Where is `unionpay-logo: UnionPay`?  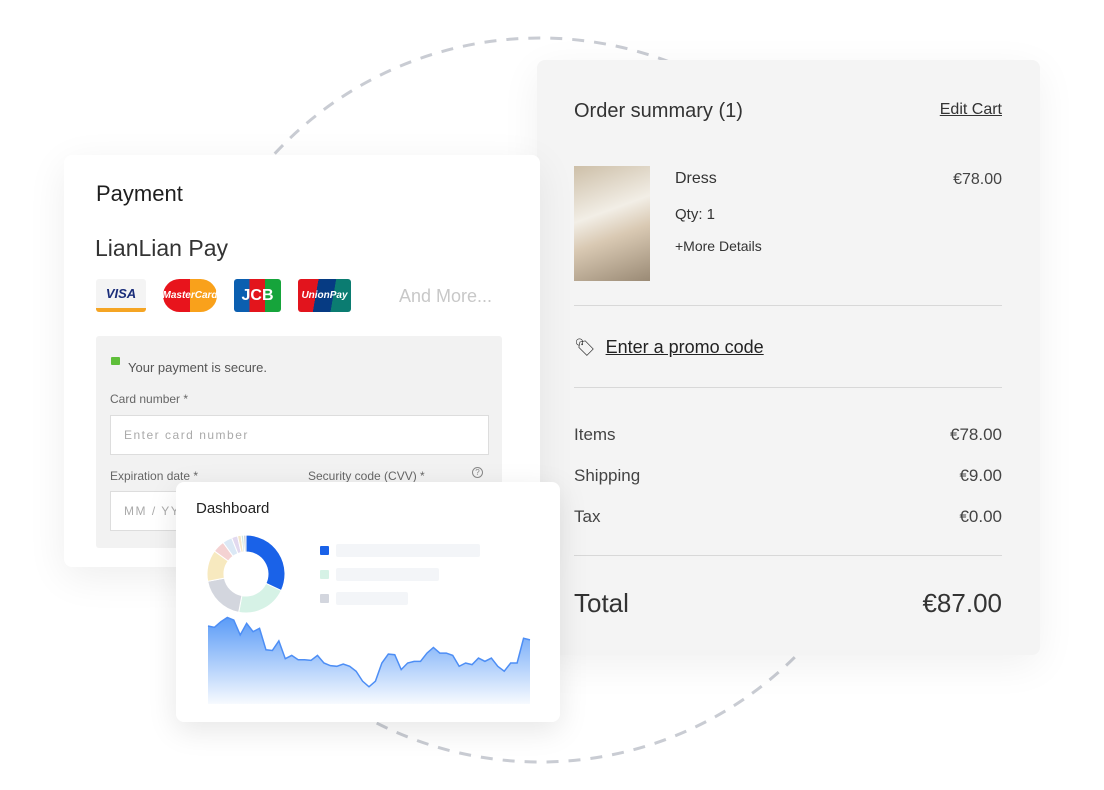 unionpay-logo: UnionPay is located at coordinates (324, 295).